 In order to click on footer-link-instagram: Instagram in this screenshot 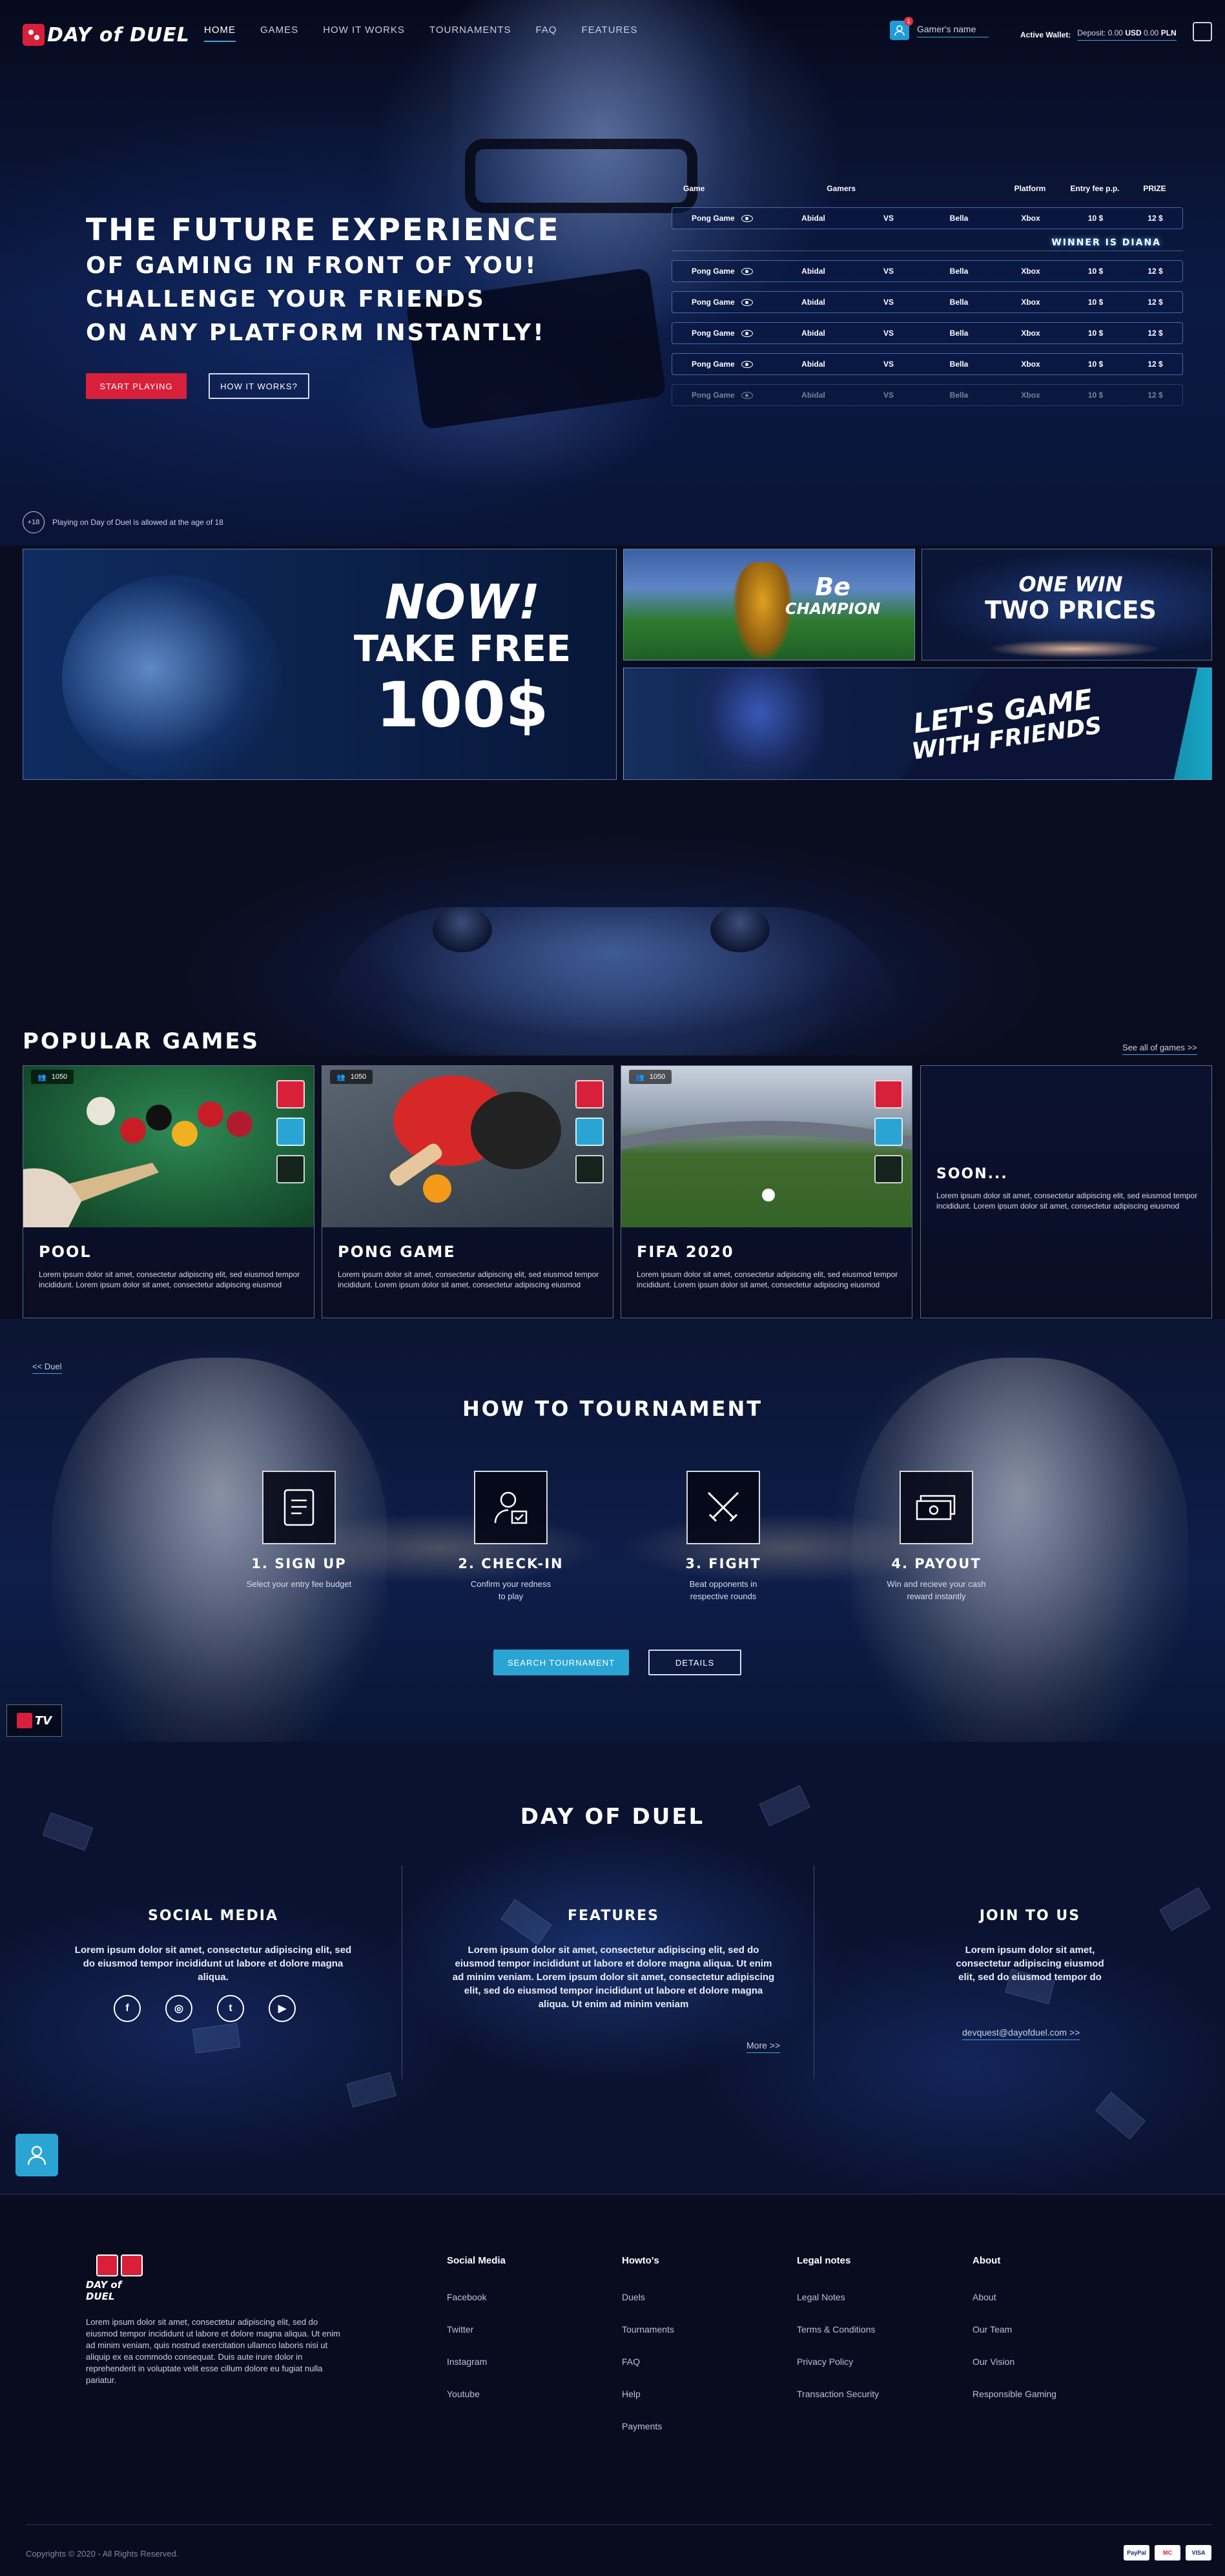, I will do `click(476, 2372)`.